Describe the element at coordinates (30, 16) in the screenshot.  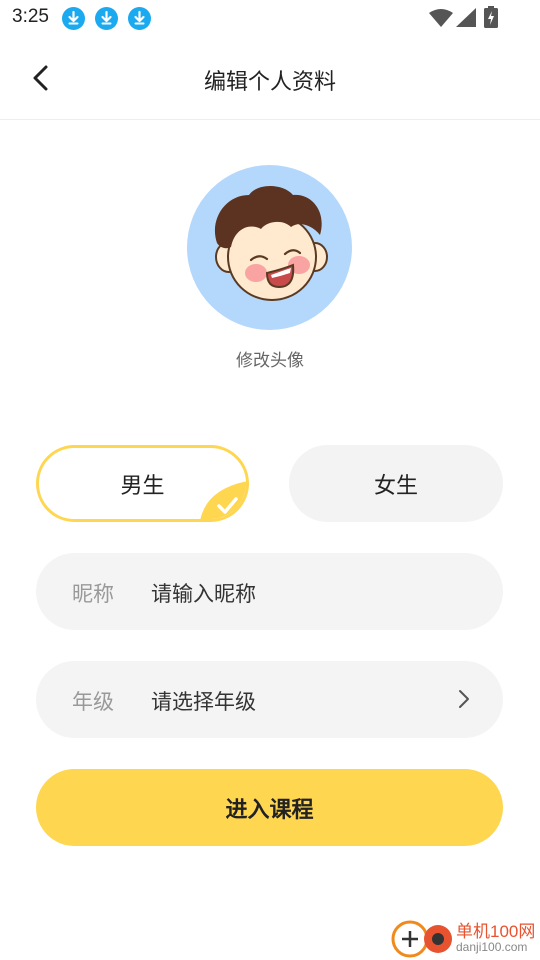
I see `status-time: 3:25` at that location.